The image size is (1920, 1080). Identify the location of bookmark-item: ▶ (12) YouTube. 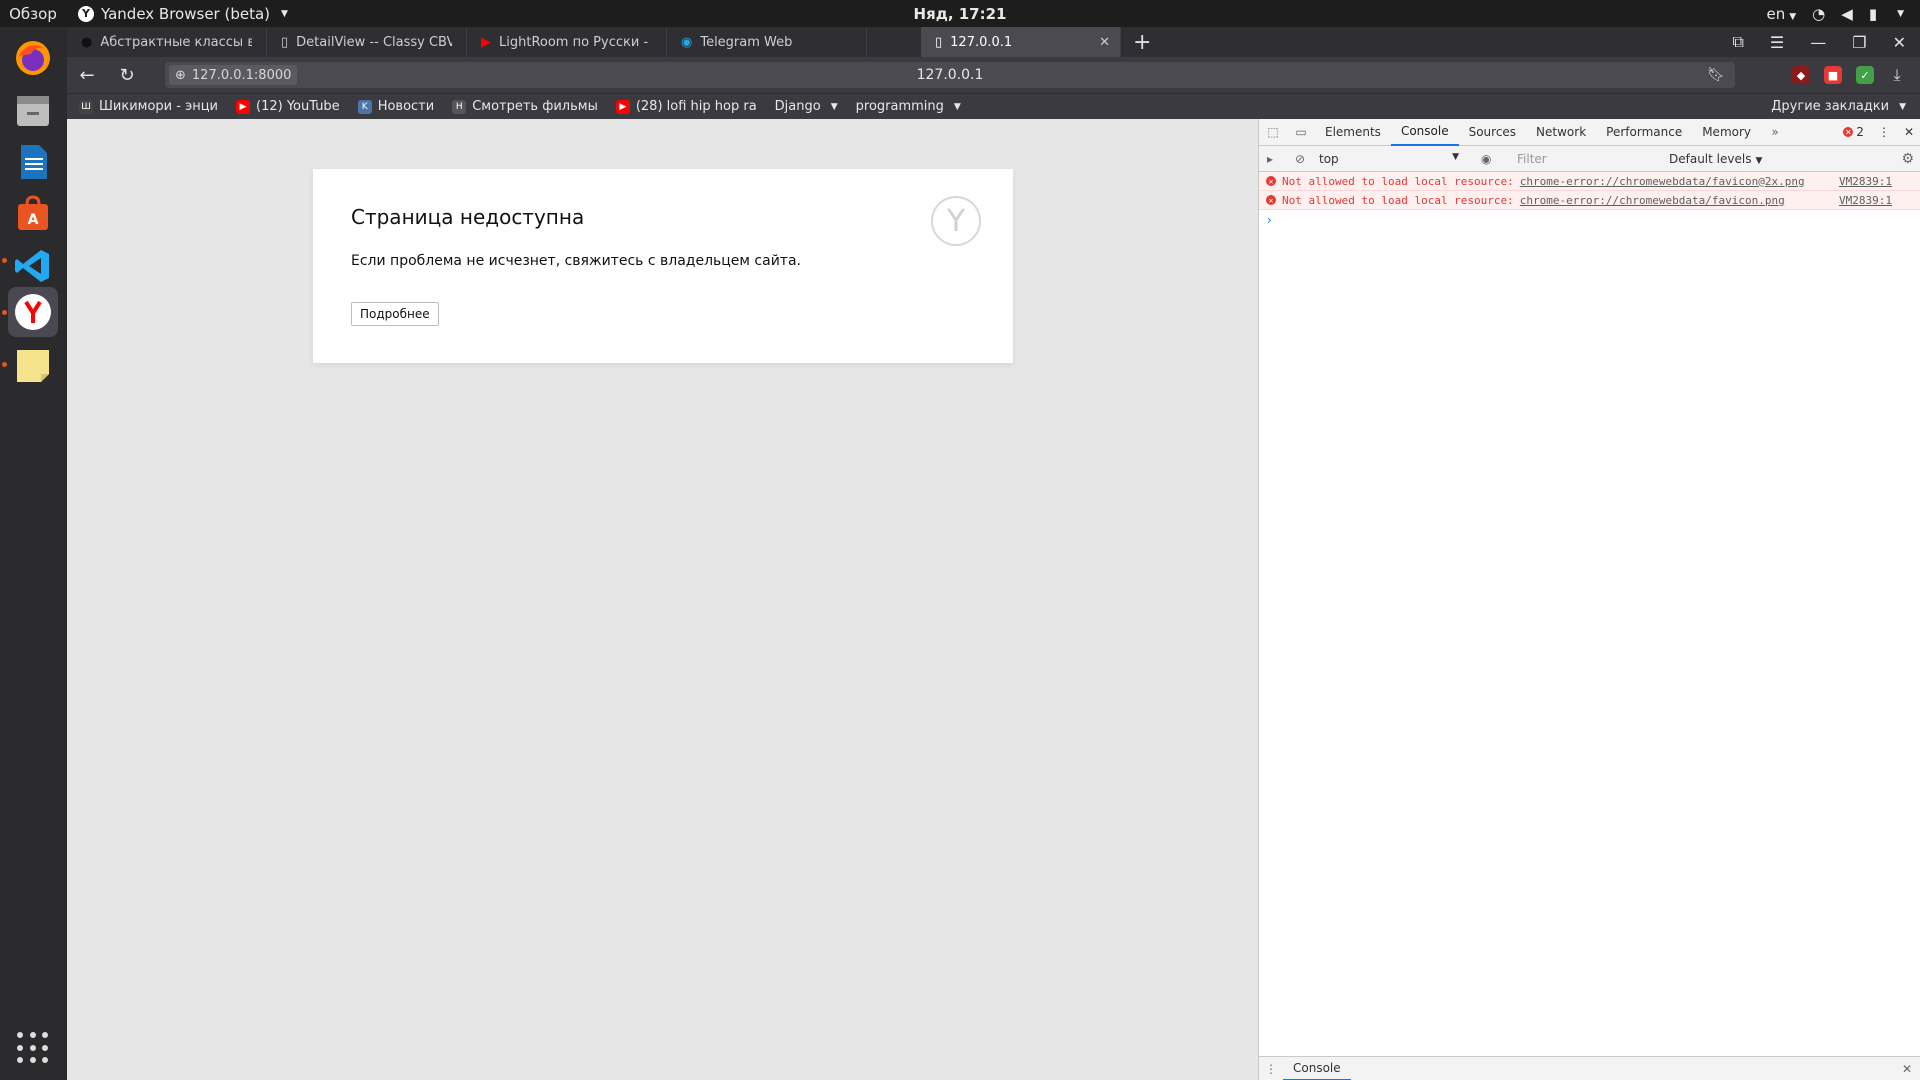
(288, 106).